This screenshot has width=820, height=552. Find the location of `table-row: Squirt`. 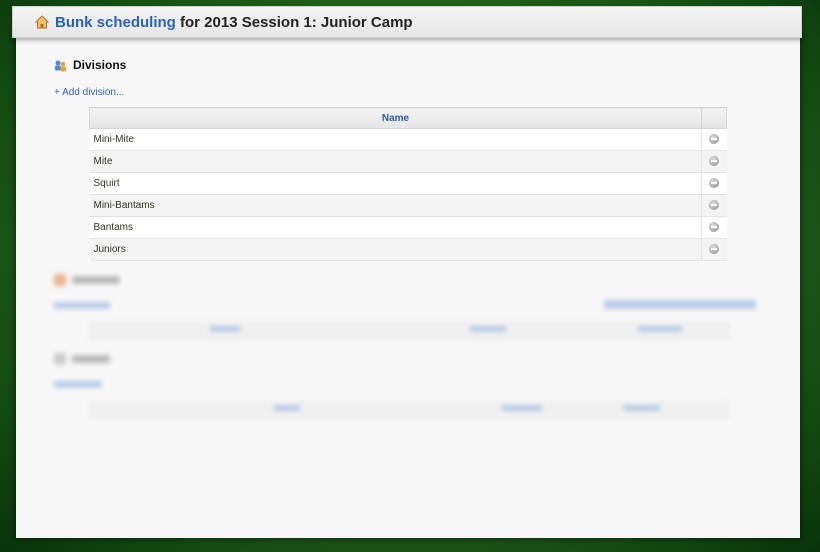

table-row: Squirt is located at coordinates (408, 183).